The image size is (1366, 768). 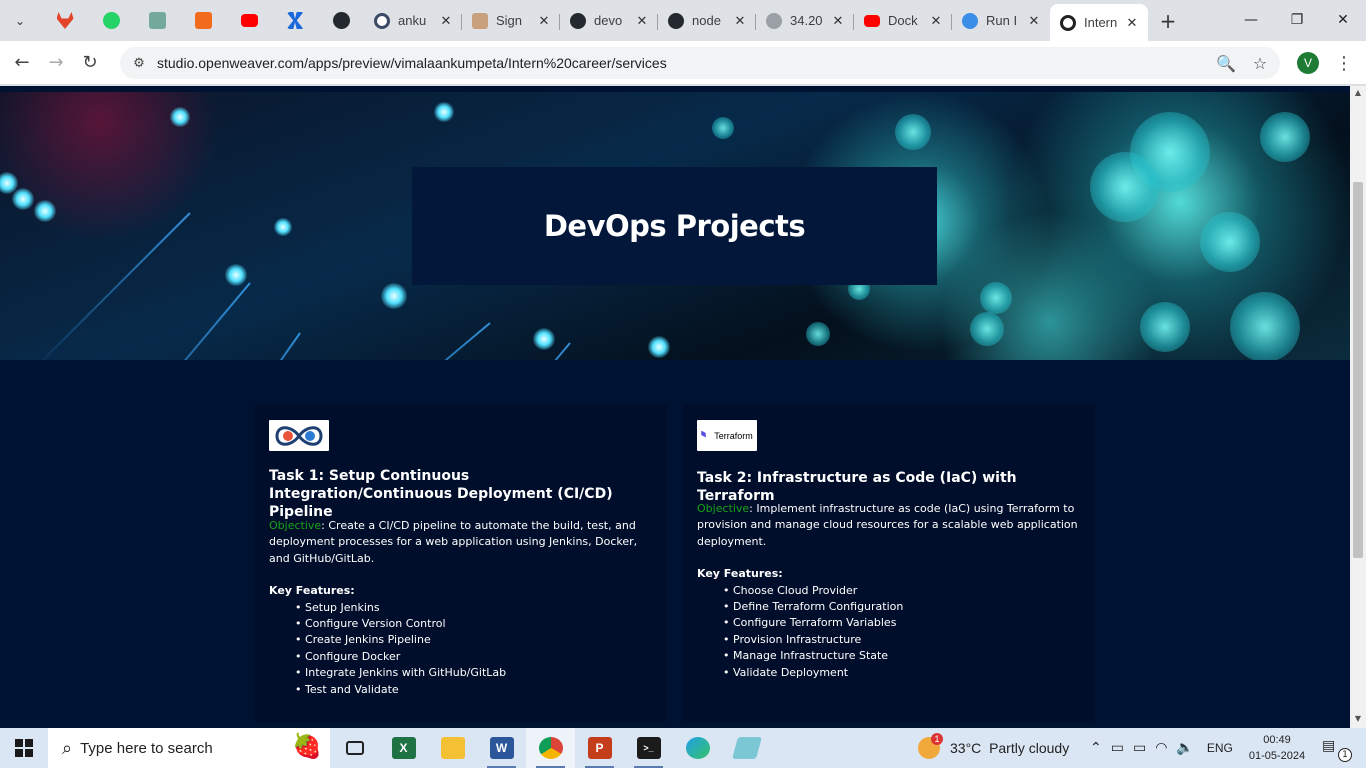 I want to click on scrollbar-thumb, so click(x=1358, y=370).